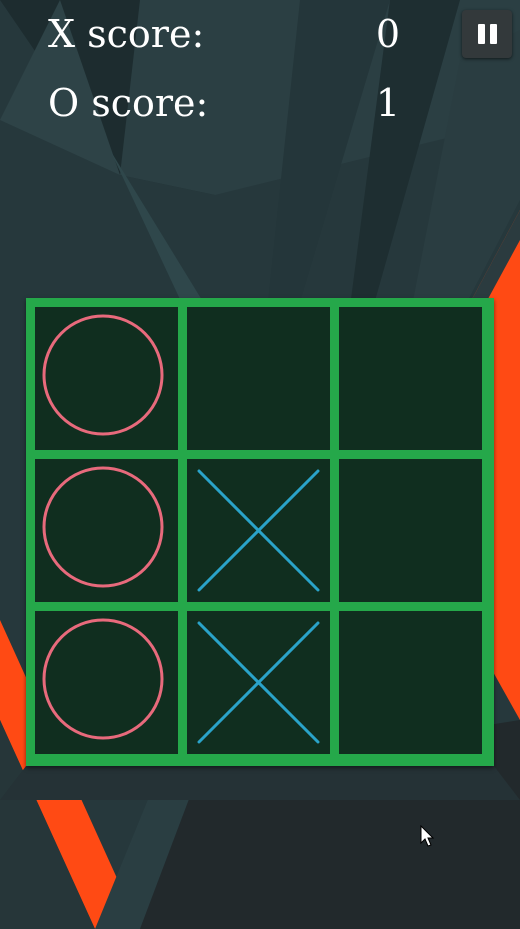 This screenshot has width=520, height=929. I want to click on board-cell-r1-c1: O, so click(106, 378).